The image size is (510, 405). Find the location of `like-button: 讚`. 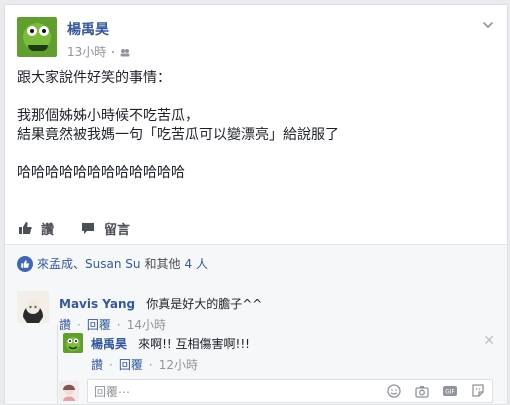

like-button: 讚 is located at coordinates (35, 228).